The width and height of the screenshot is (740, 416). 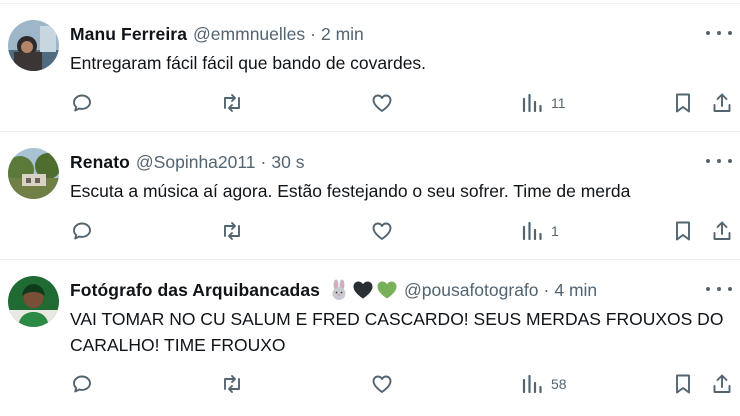 What do you see at coordinates (196, 162) in the screenshot?
I see `author-handle: @Sopinha2011` at bounding box center [196, 162].